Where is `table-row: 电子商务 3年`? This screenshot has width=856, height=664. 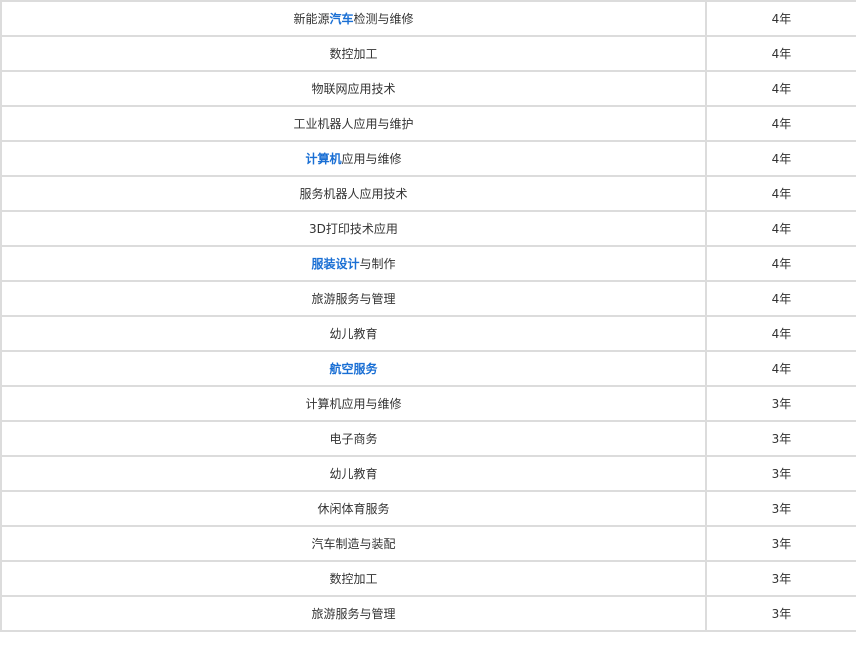
table-row: 电子商务 3年 is located at coordinates (428, 438).